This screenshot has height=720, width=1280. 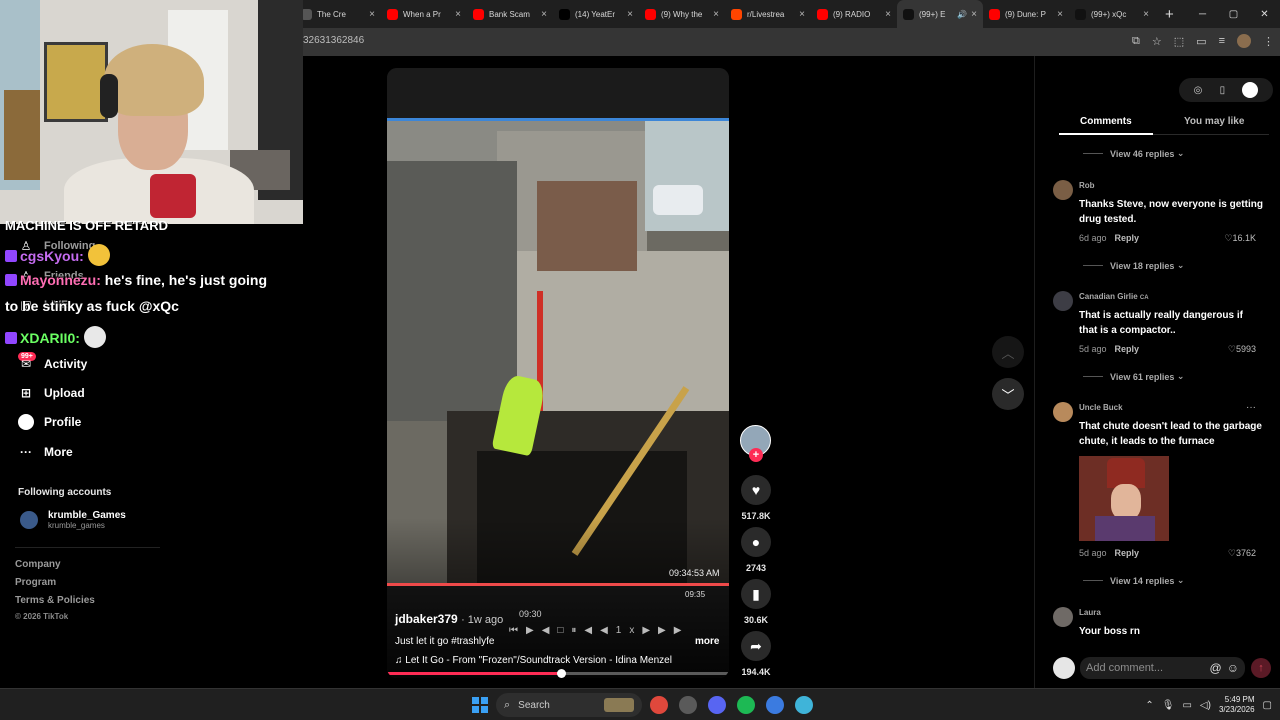 What do you see at coordinates (1149, 705) in the screenshot?
I see `chevron-up-icon: ⌃` at bounding box center [1149, 705].